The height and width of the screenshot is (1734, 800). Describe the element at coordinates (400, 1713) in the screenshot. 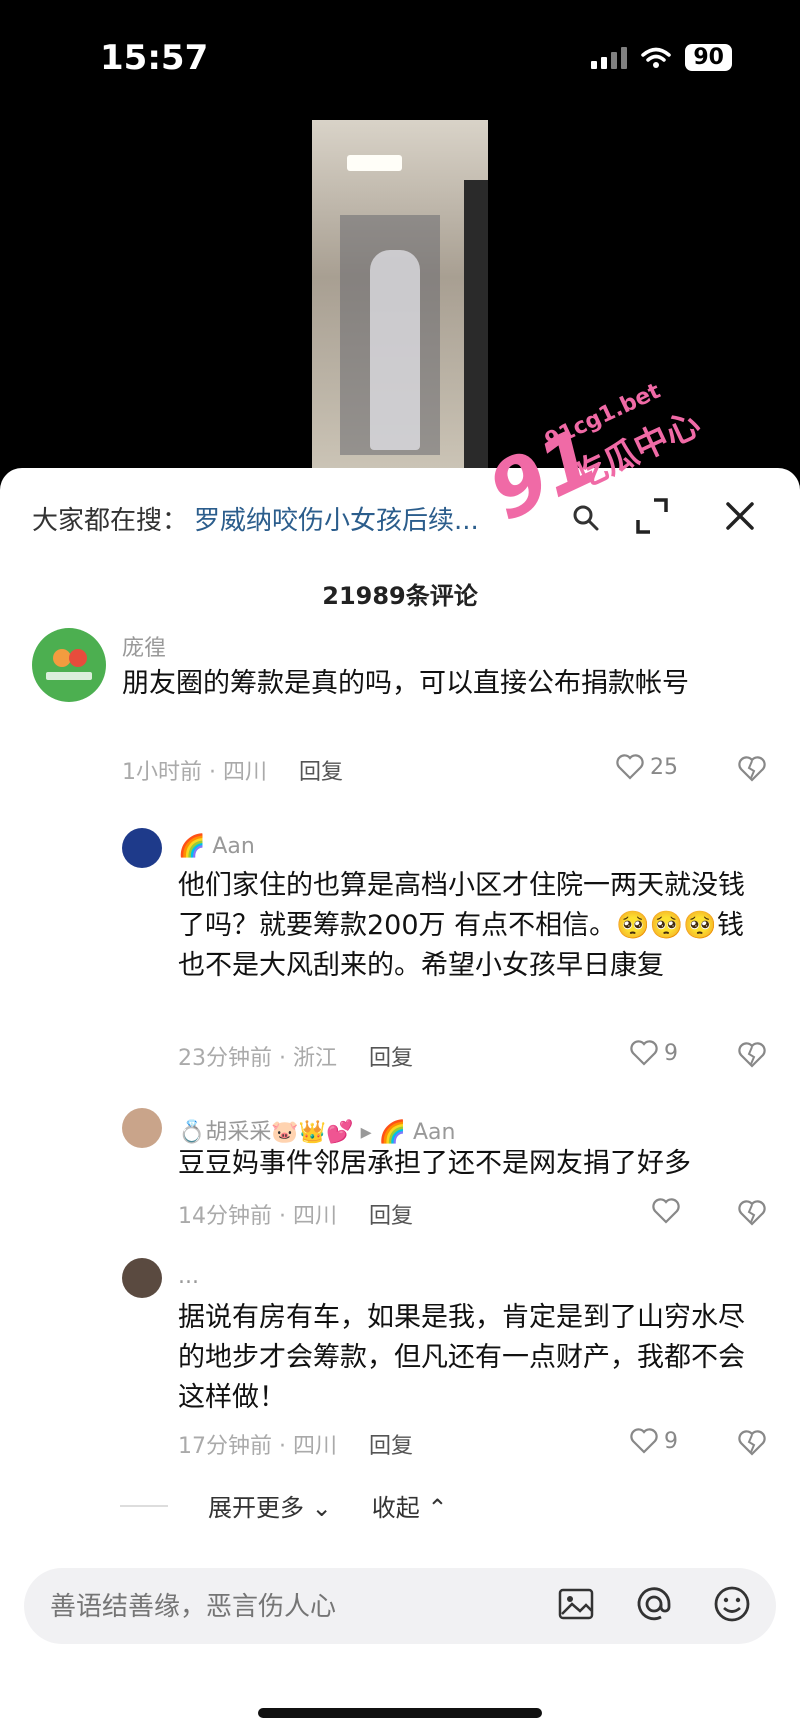

I see `home-indicator` at that location.